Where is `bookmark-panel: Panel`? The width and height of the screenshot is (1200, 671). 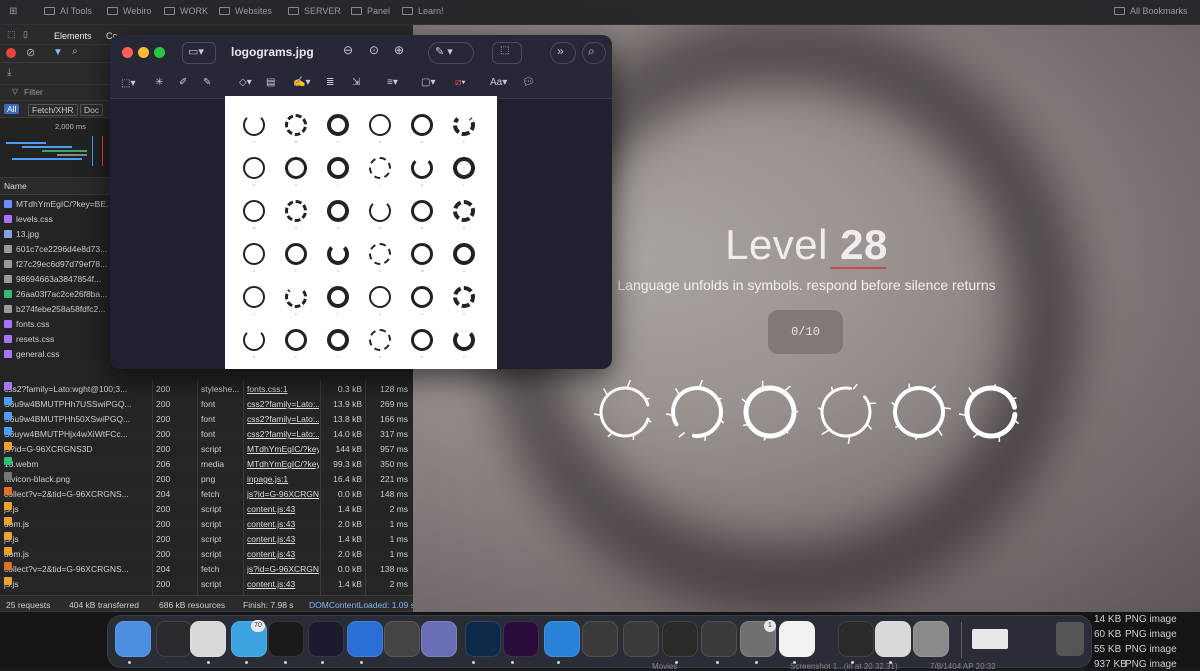 bookmark-panel: Panel is located at coordinates (370, 11).